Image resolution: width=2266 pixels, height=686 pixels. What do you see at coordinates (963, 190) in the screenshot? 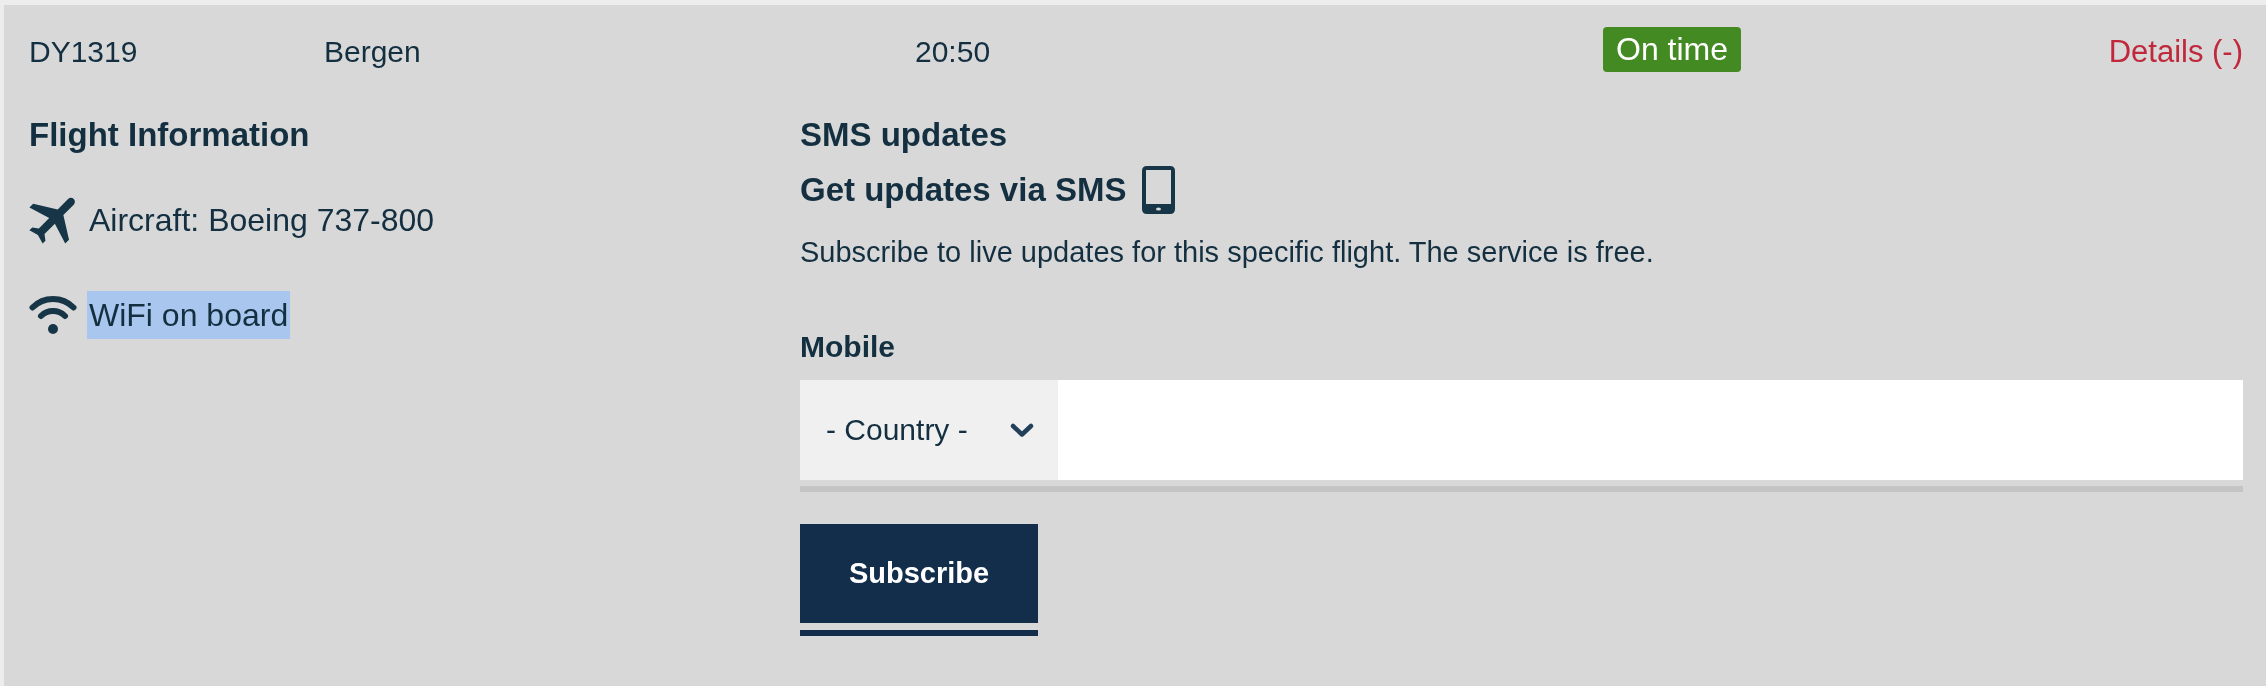
I see `section-subtitle: Get updates via SMS` at bounding box center [963, 190].